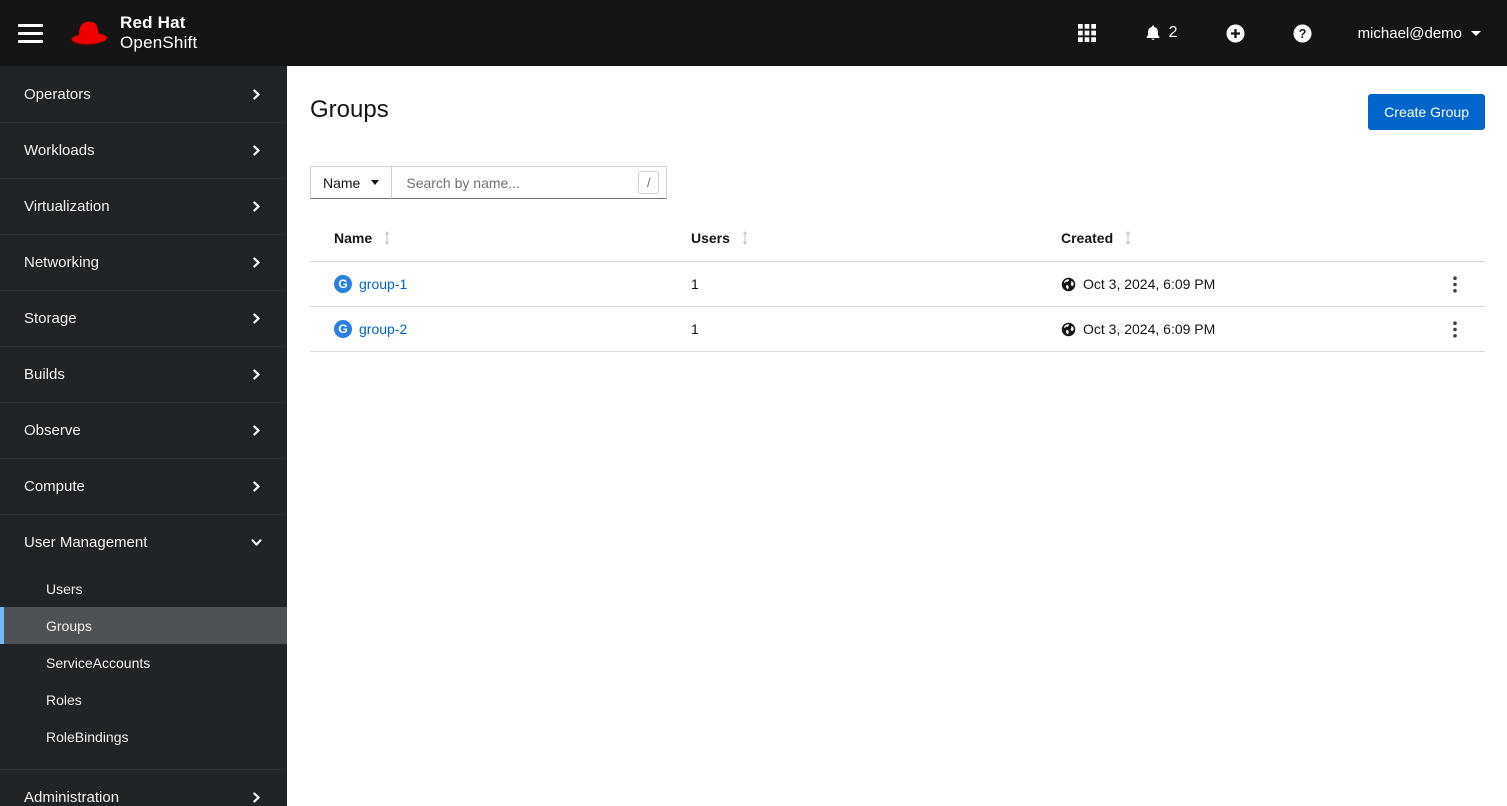 Image resolution: width=1507 pixels, height=806 pixels. I want to click on sidebar-item-label: Users, so click(64, 588).